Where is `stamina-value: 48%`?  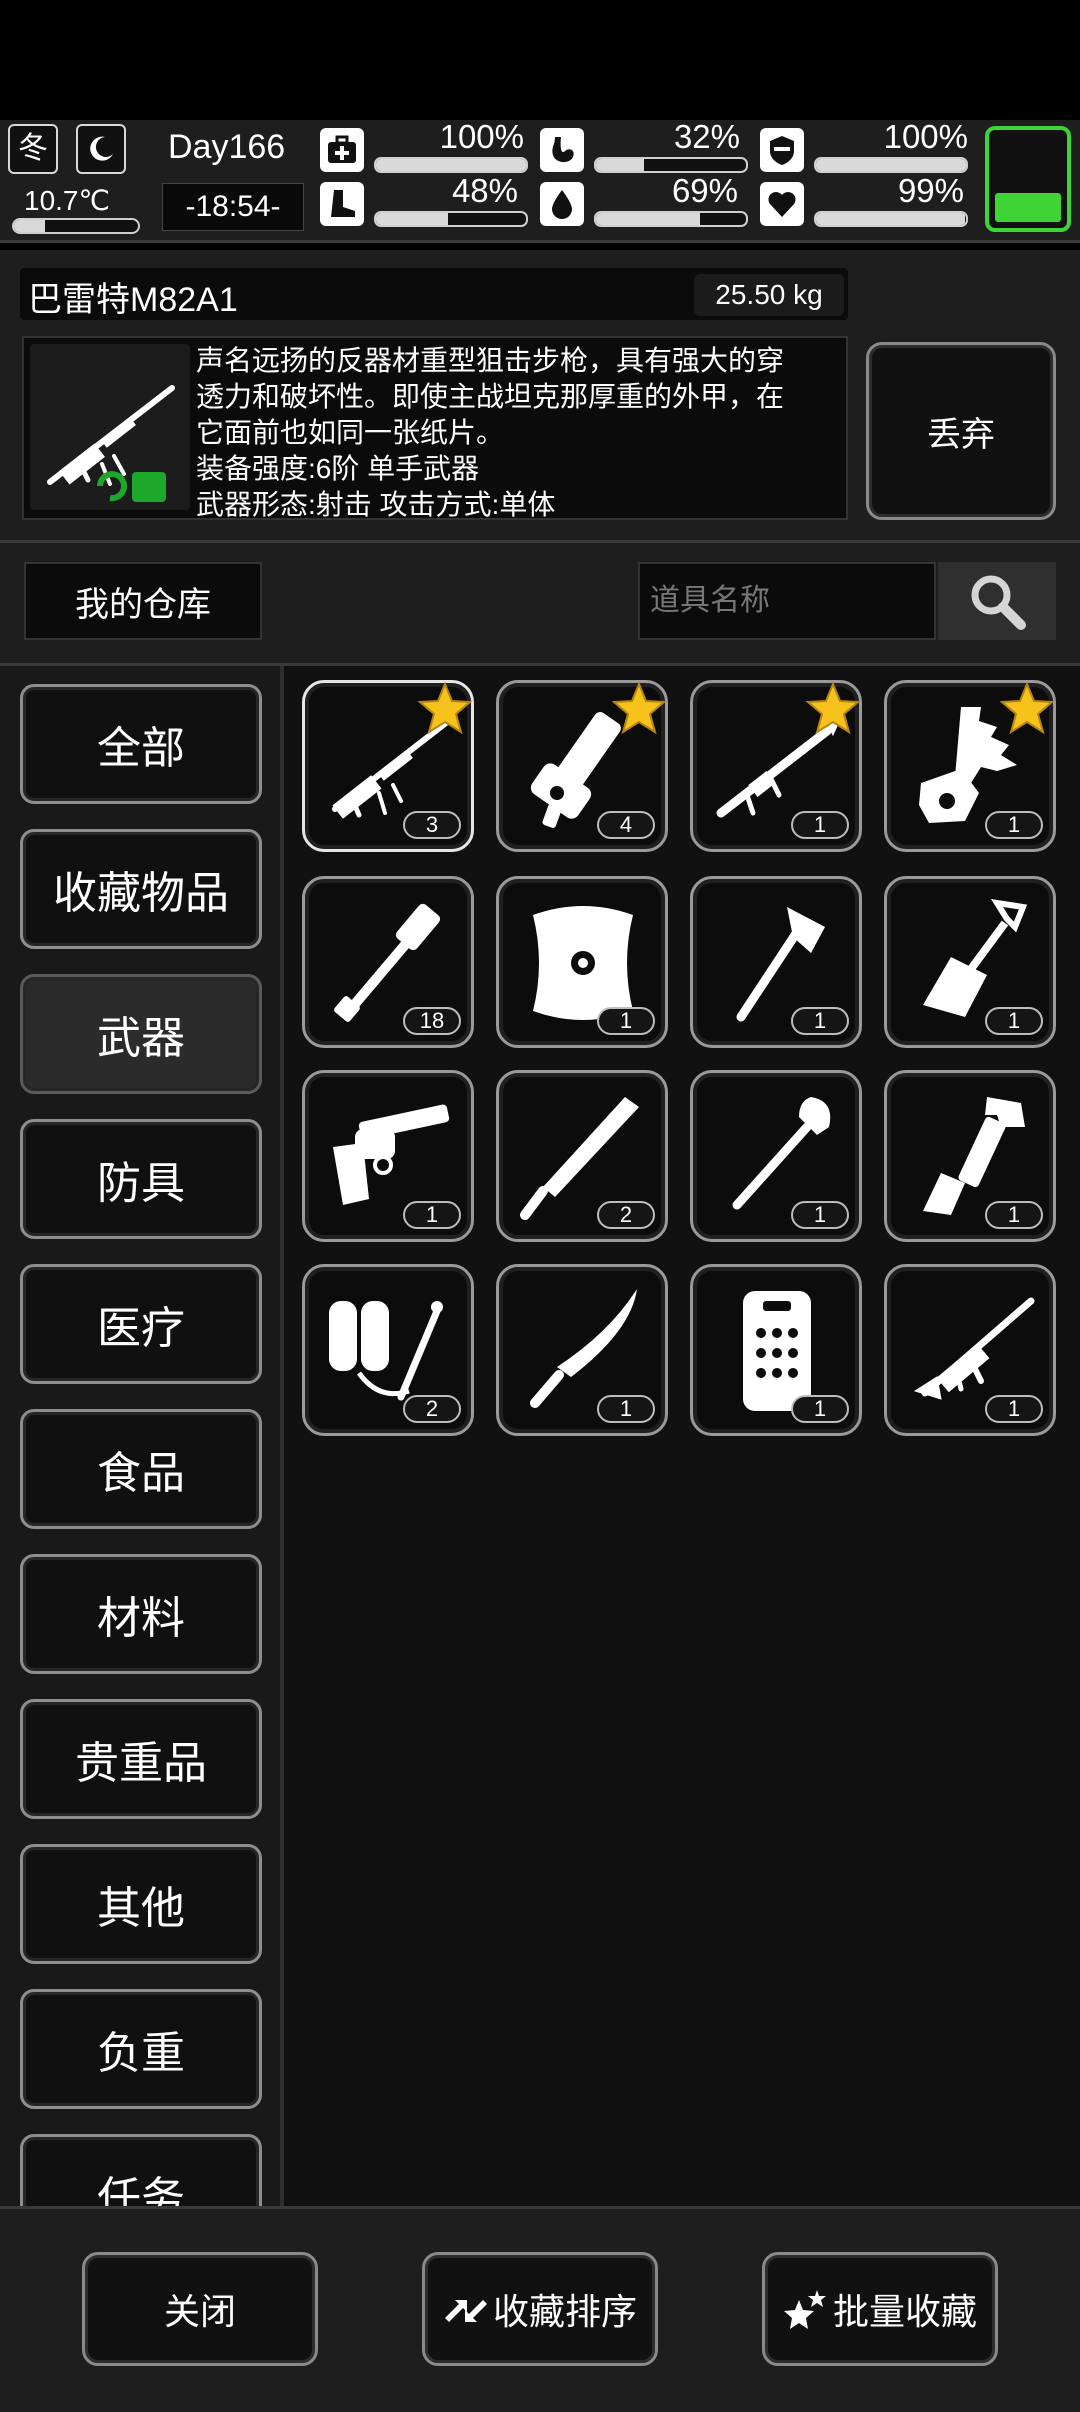 stamina-value: 48% is located at coordinates (484, 190).